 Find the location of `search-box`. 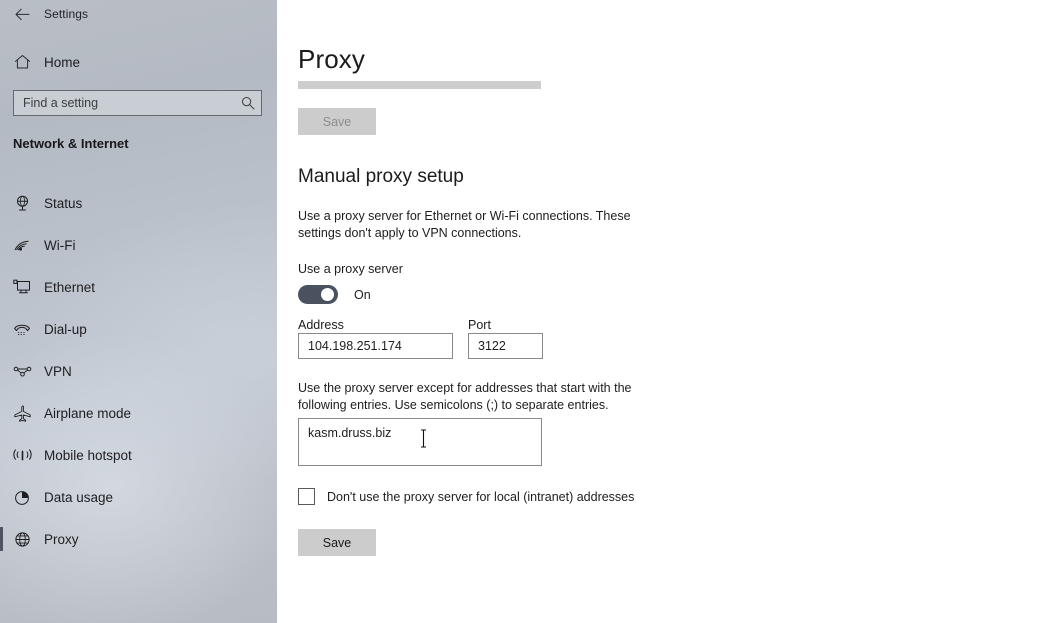

search-box is located at coordinates (137, 103).